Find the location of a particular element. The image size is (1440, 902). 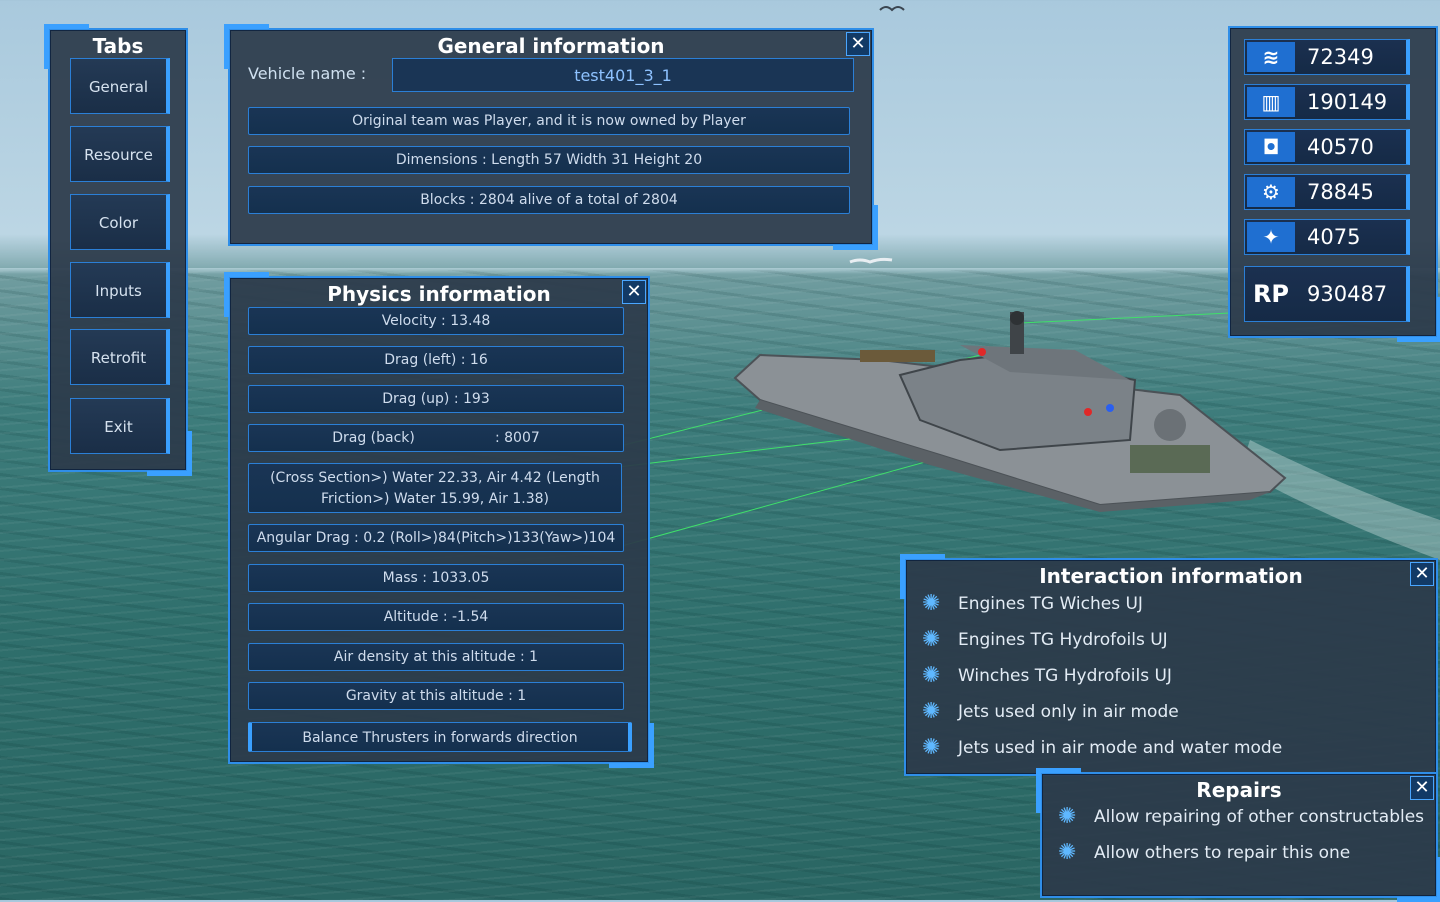

panel-corner is located at coordinates (1418, 879).